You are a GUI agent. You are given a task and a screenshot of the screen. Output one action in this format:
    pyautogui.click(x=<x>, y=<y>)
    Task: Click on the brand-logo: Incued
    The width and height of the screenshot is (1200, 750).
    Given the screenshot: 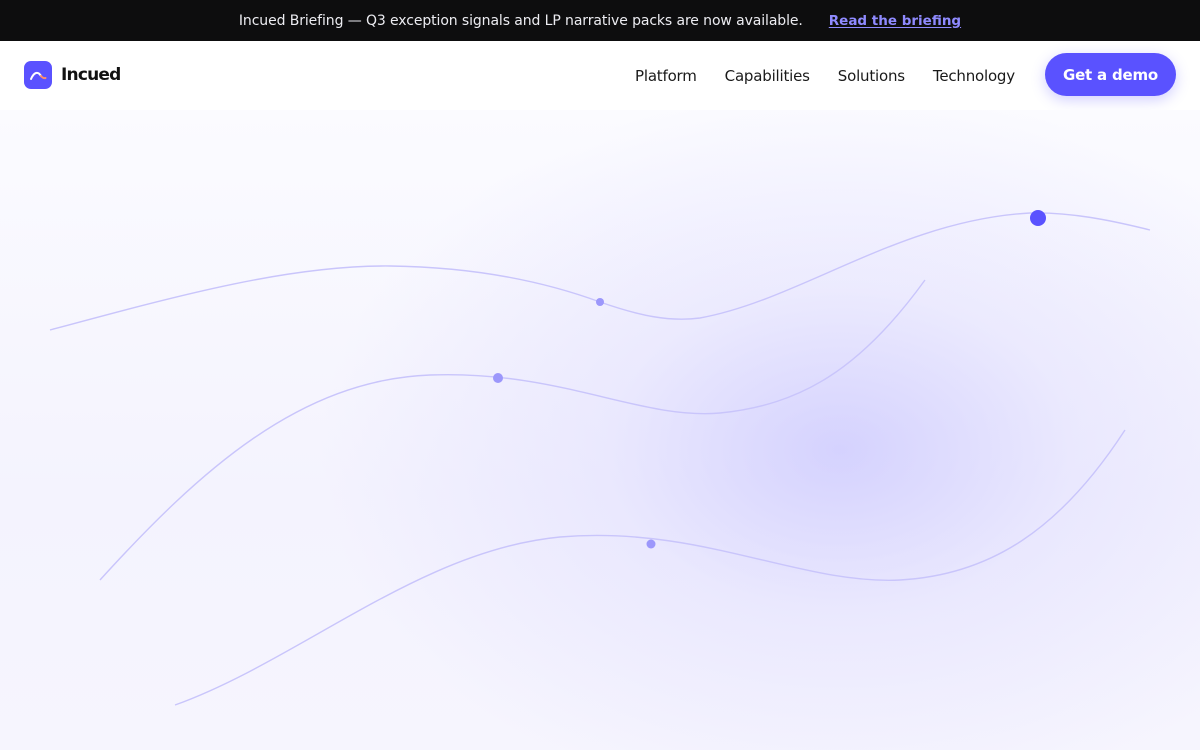 What is the action you would take?
    pyautogui.click(x=72, y=75)
    